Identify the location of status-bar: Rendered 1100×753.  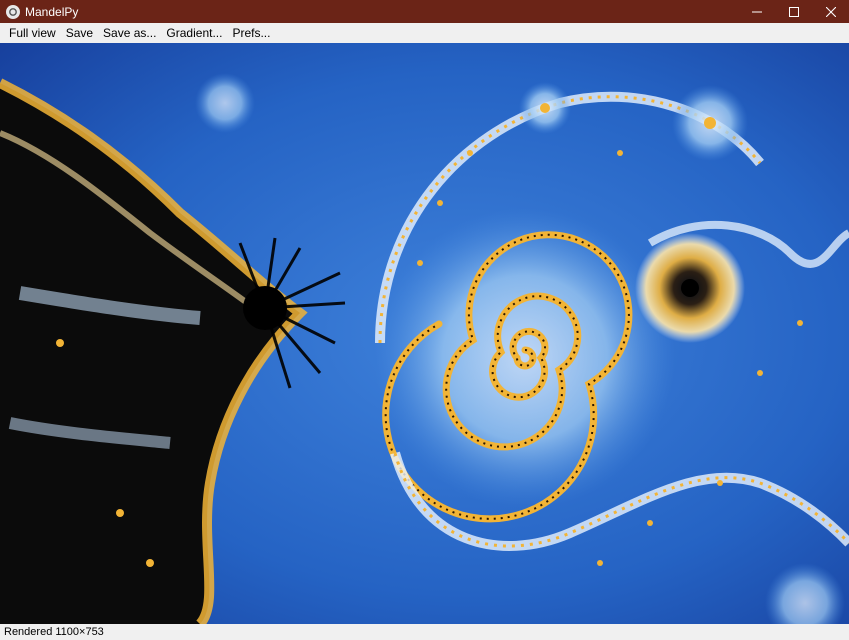
(424, 632).